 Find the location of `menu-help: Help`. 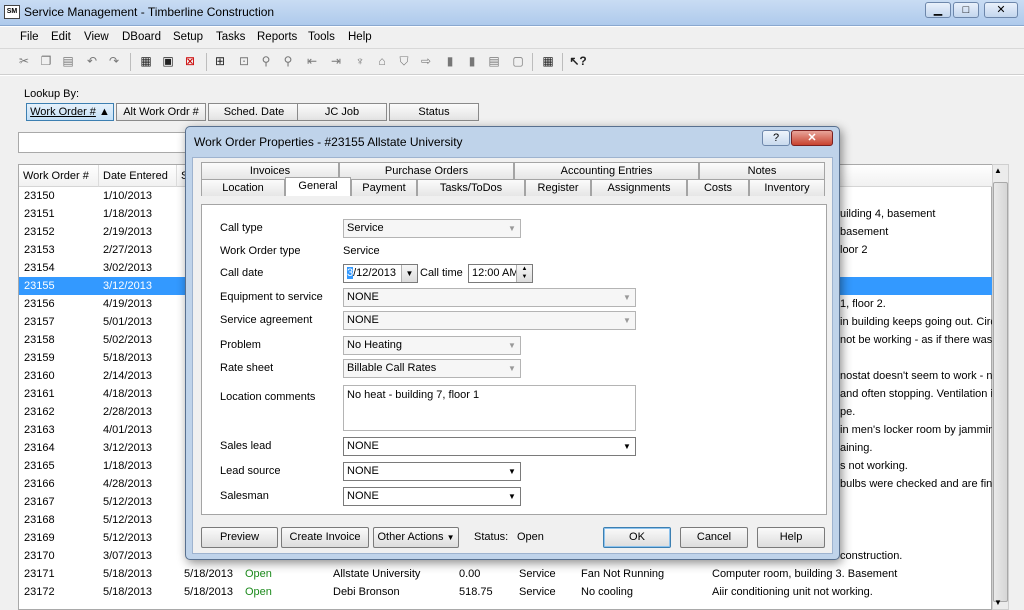

menu-help: Help is located at coordinates (360, 37).